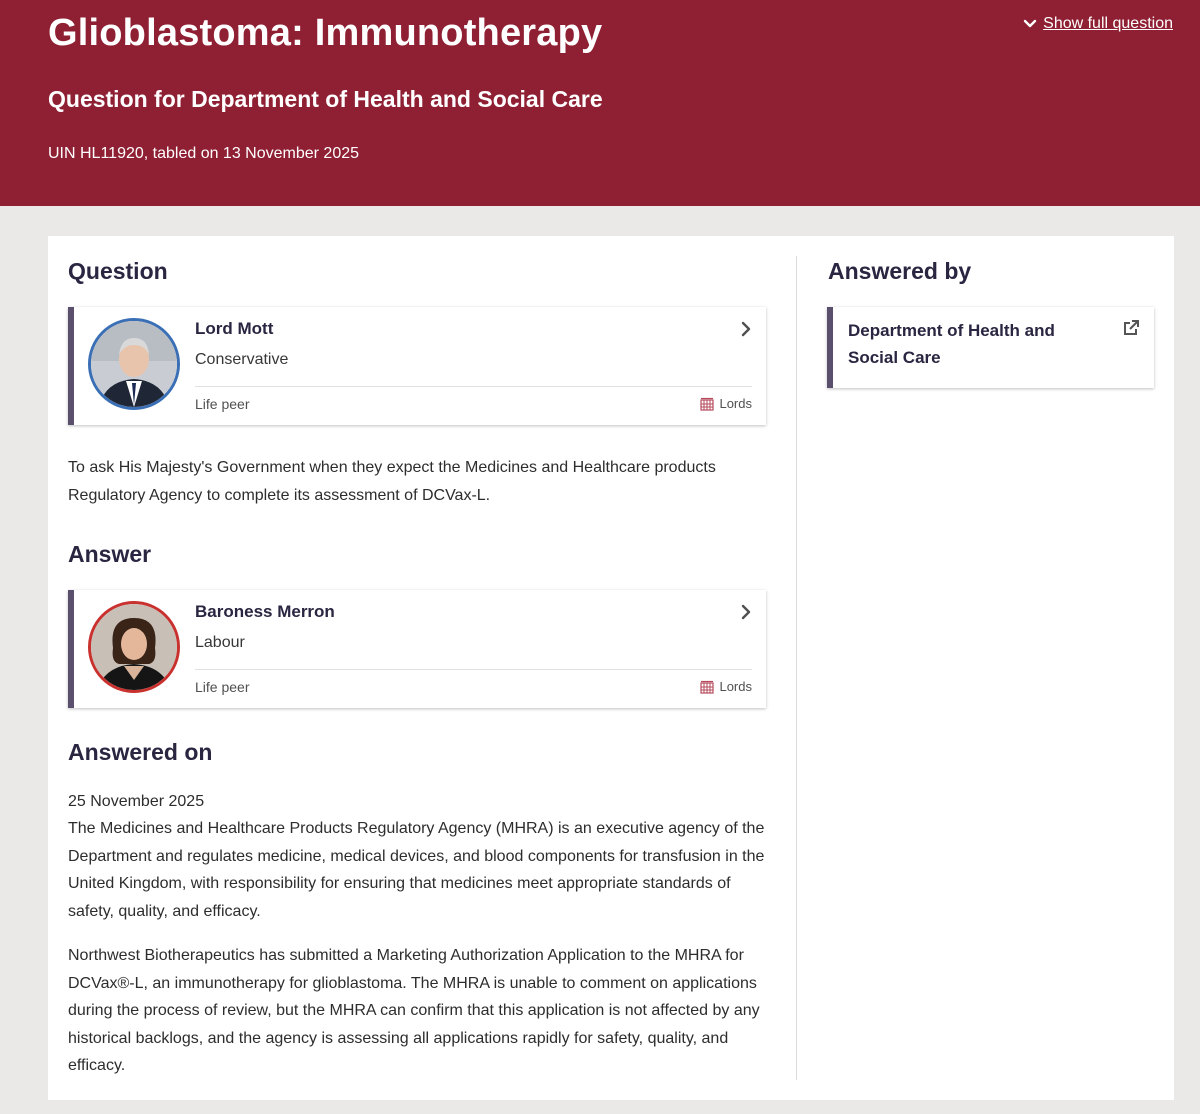 The width and height of the screenshot is (1200, 1114). I want to click on answering-member-card: Baroness Merron Labour Life peer Lords, so click(417, 649).